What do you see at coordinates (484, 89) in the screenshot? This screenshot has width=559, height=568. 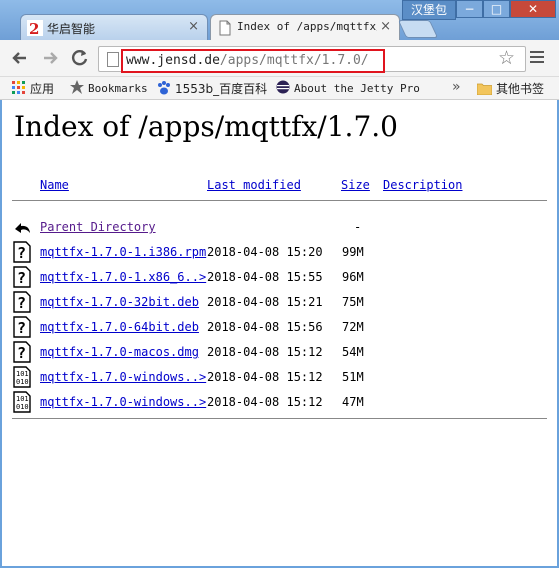 I see `folder-icon` at bounding box center [484, 89].